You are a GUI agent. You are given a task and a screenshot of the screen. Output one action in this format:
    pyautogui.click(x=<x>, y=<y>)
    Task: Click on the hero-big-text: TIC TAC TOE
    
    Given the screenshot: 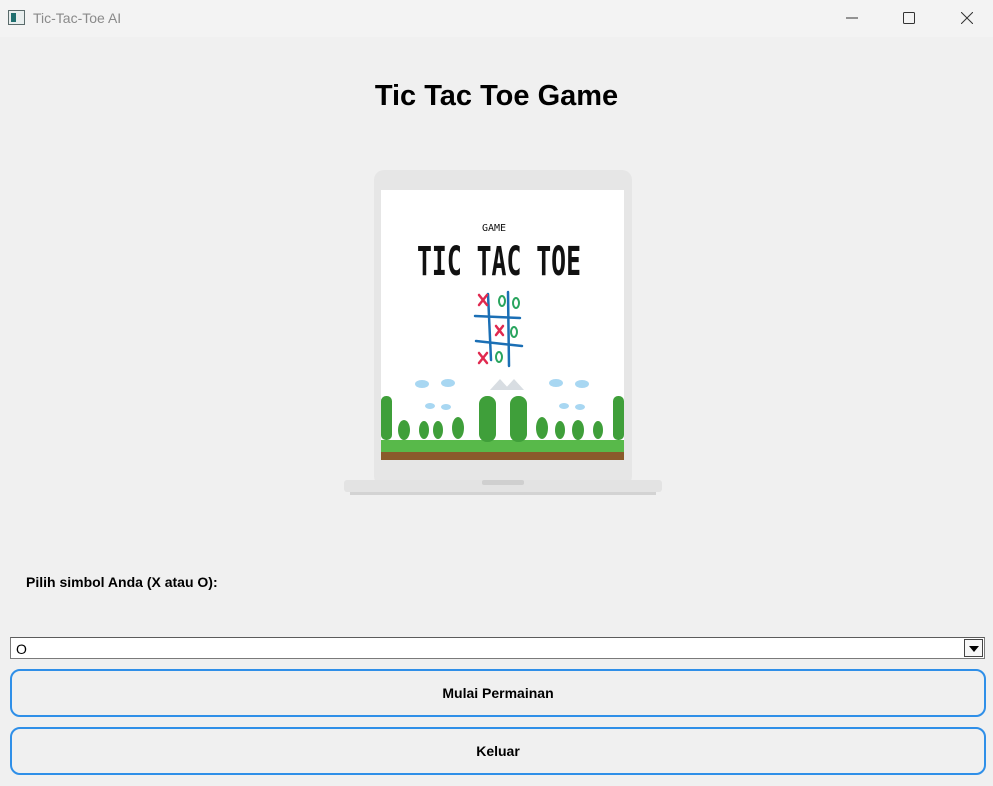 What is the action you would take?
    pyautogui.click(x=499, y=262)
    